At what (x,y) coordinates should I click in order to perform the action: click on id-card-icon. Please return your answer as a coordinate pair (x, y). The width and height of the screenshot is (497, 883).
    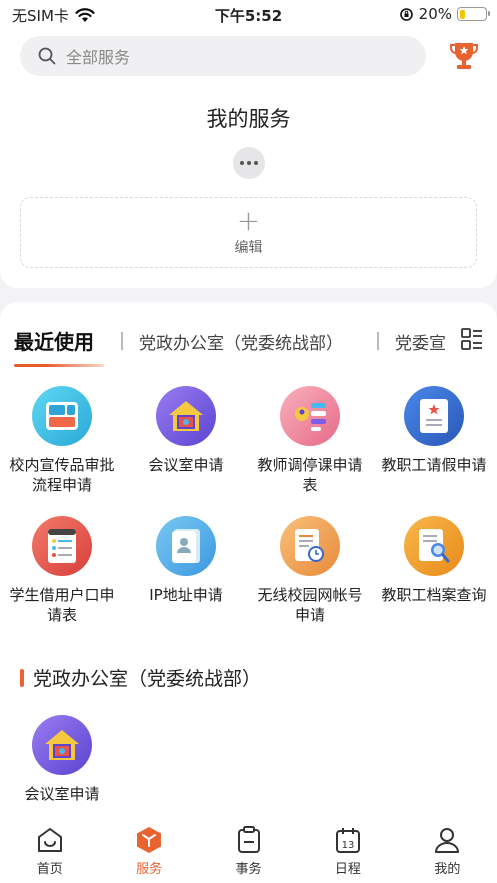
    Looking at the image, I should click on (186, 546).